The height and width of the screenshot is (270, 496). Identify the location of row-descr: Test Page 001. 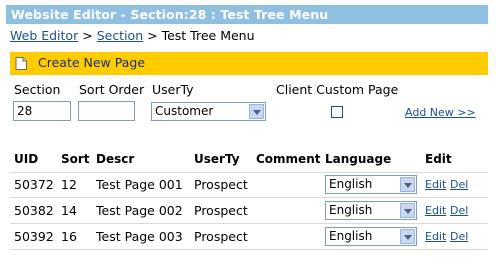
(139, 184).